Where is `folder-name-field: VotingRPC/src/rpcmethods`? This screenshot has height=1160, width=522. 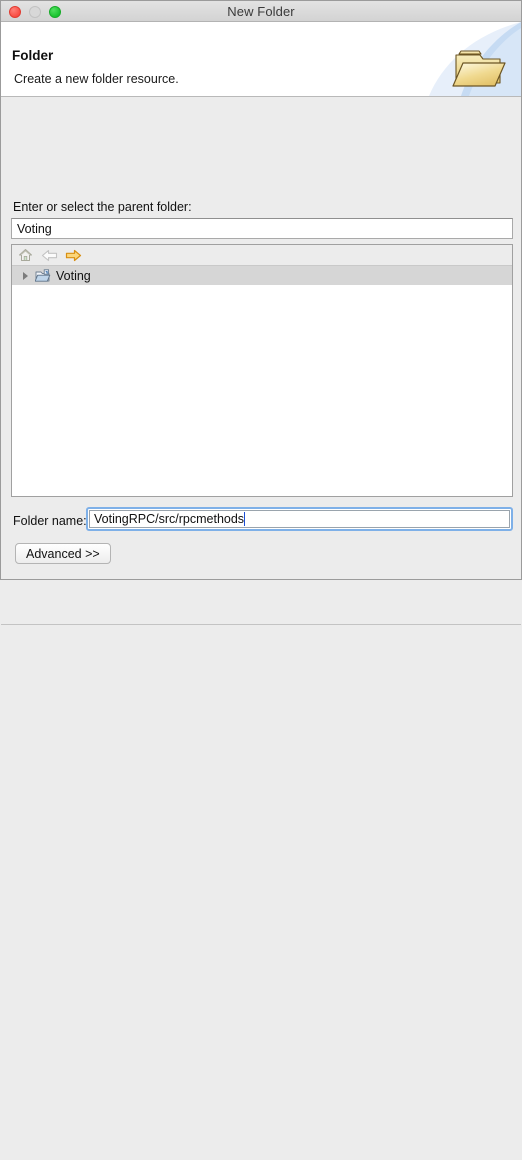
folder-name-field: VotingRPC/src/rpcmethods is located at coordinates (299, 519).